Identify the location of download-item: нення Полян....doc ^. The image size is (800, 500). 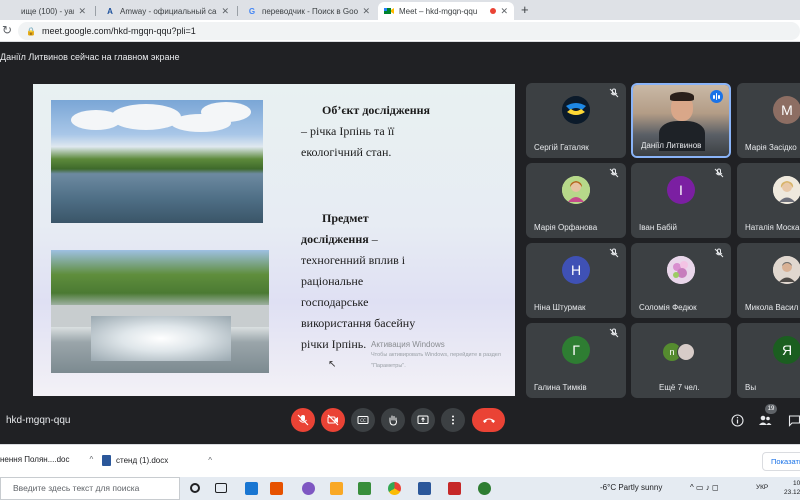
(46, 459).